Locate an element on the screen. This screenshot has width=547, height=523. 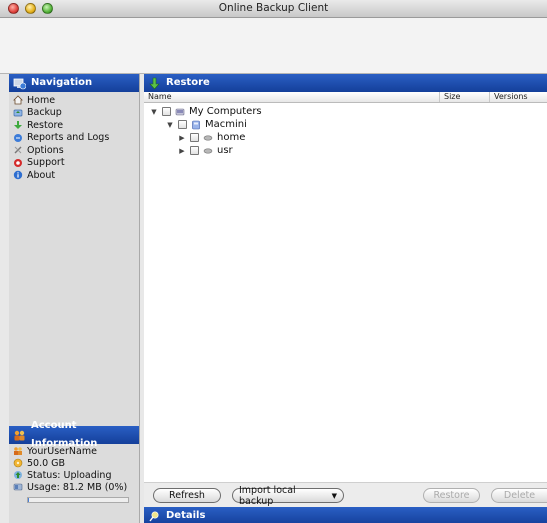
account-header: Account Information is located at coordinates (74, 434).